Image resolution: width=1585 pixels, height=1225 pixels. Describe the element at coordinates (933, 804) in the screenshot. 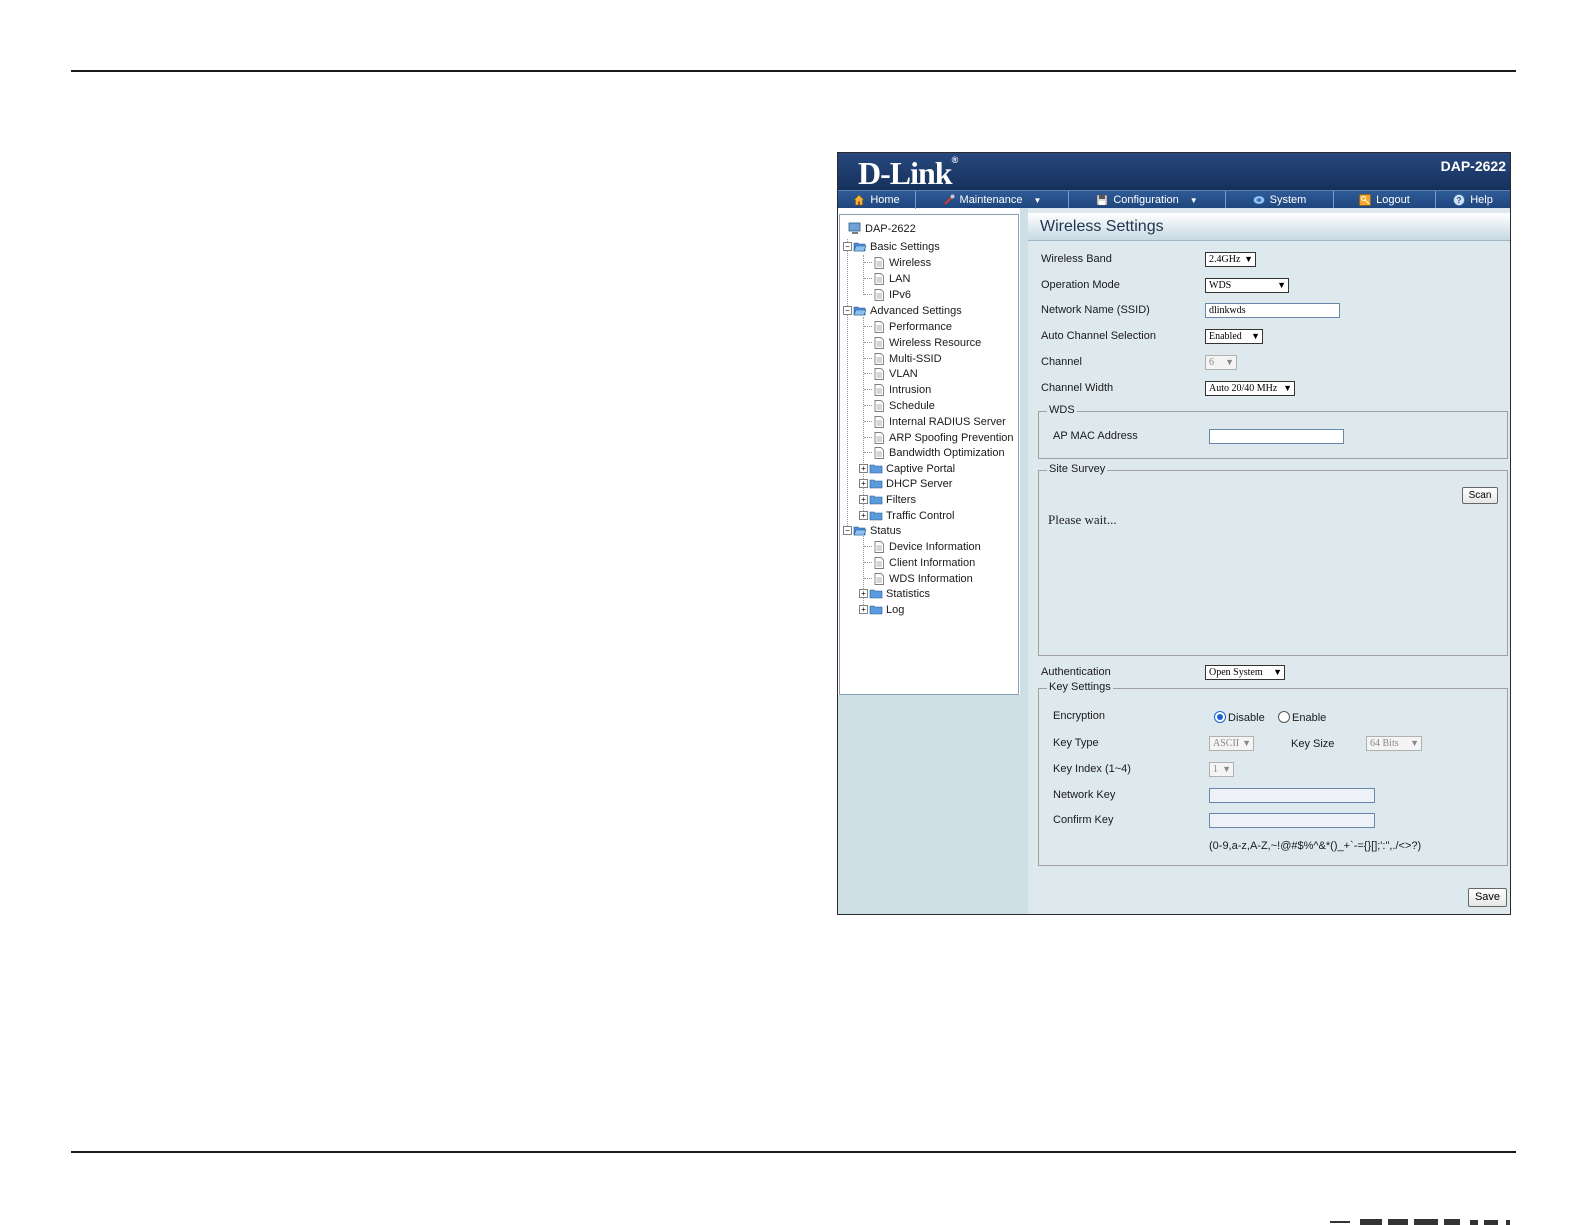

I see `sidebar-footer-area` at that location.